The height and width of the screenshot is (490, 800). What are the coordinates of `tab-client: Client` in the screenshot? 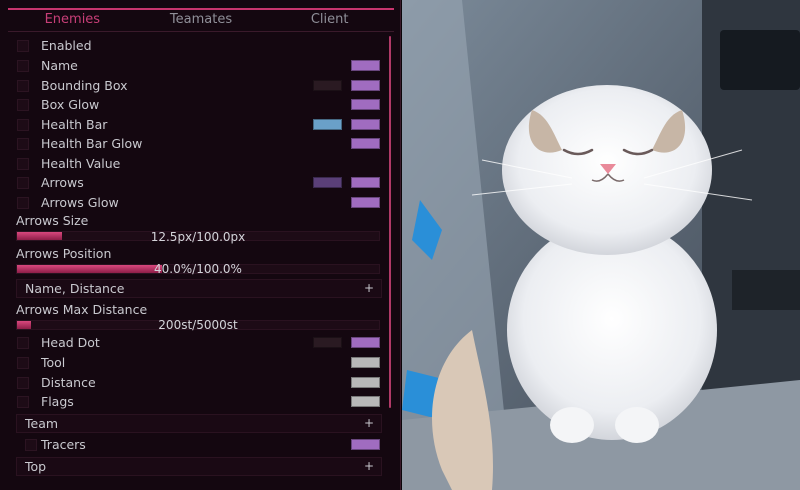 It's located at (329, 20).